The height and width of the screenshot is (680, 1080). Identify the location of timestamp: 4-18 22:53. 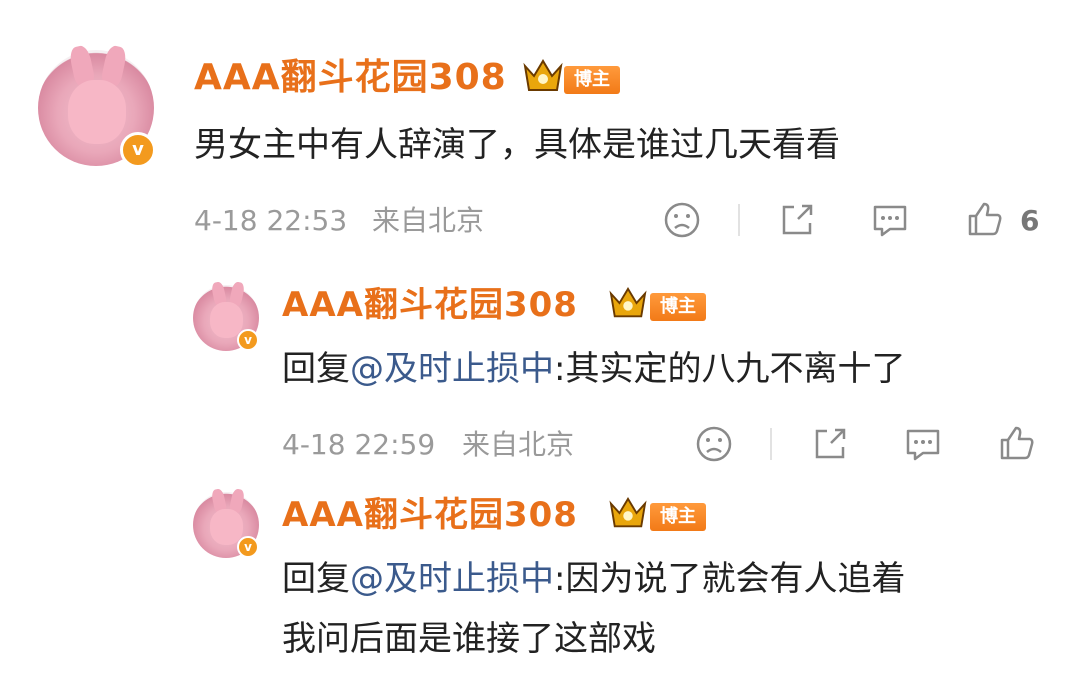
(271, 220).